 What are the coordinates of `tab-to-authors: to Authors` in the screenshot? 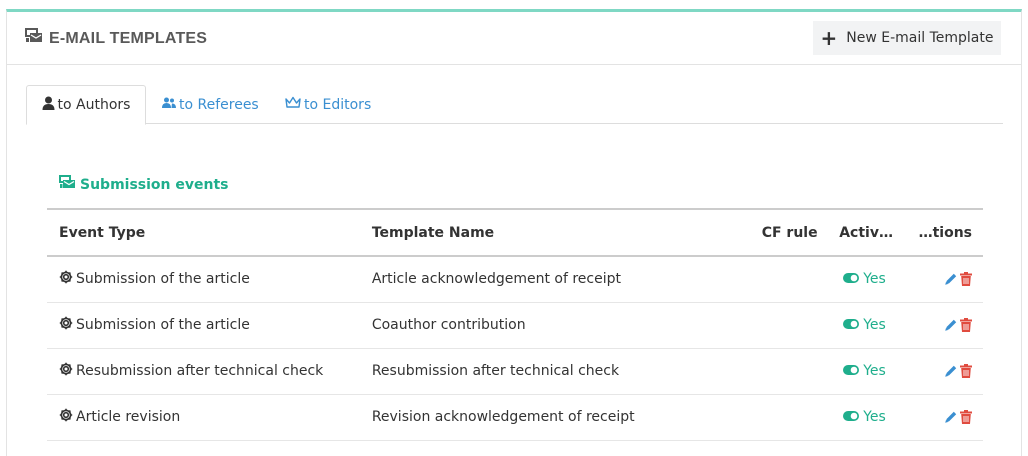 It's located at (86, 105).